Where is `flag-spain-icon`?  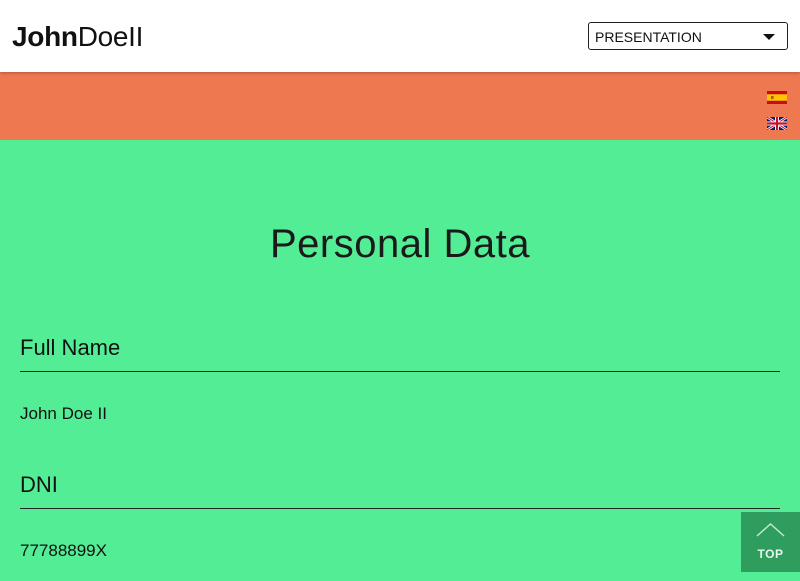
flag-spain-icon is located at coordinates (777, 97).